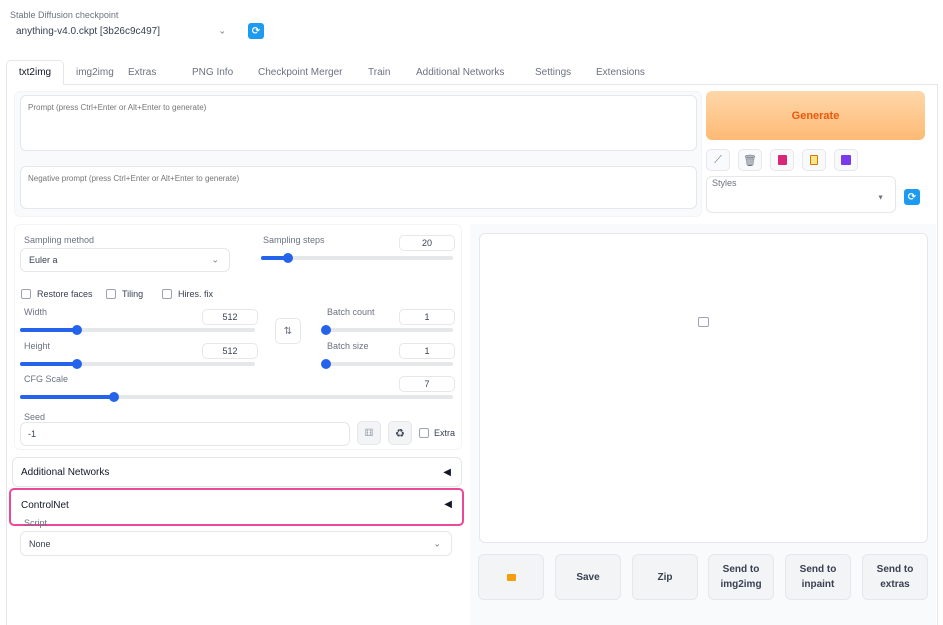 Image resolution: width=943 pixels, height=625 pixels. I want to click on batch-size-input: 1, so click(427, 351).